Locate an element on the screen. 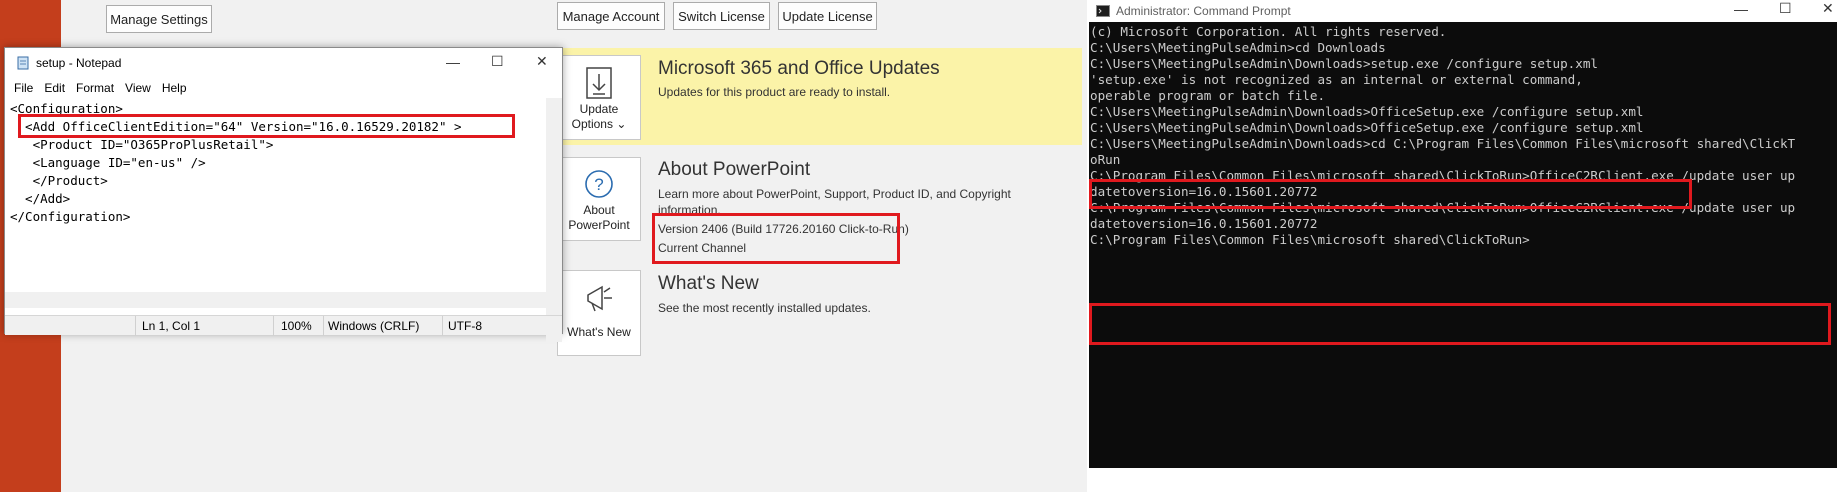 This screenshot has width=1837, height=492. whats-new-button: What's New is located at coordinates (599, 313).